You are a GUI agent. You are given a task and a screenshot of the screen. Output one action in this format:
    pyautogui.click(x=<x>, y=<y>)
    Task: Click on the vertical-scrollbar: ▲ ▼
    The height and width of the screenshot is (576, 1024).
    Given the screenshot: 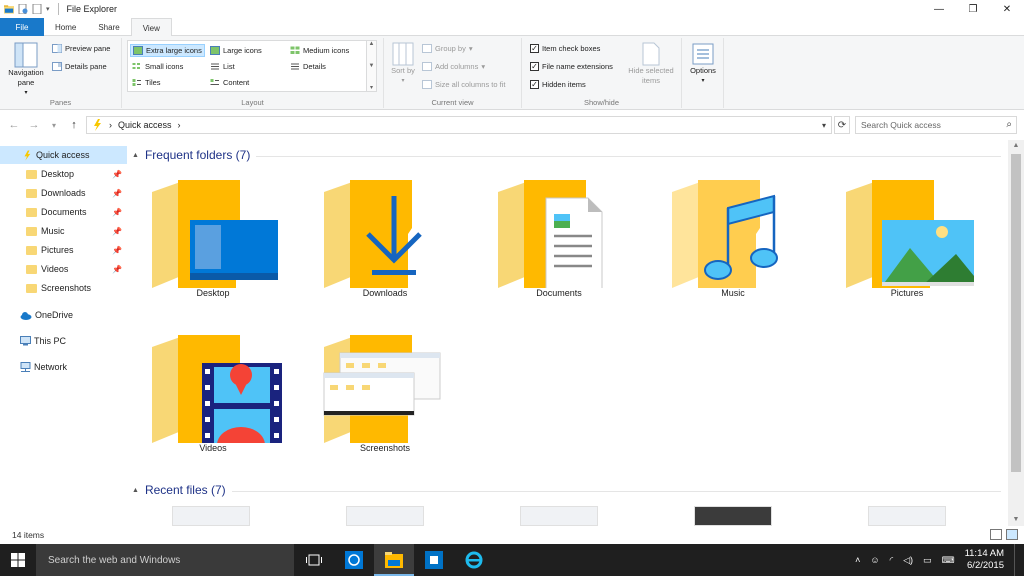 What is the action you would take?
    pyautogui.click(x=1016, y=333)
    